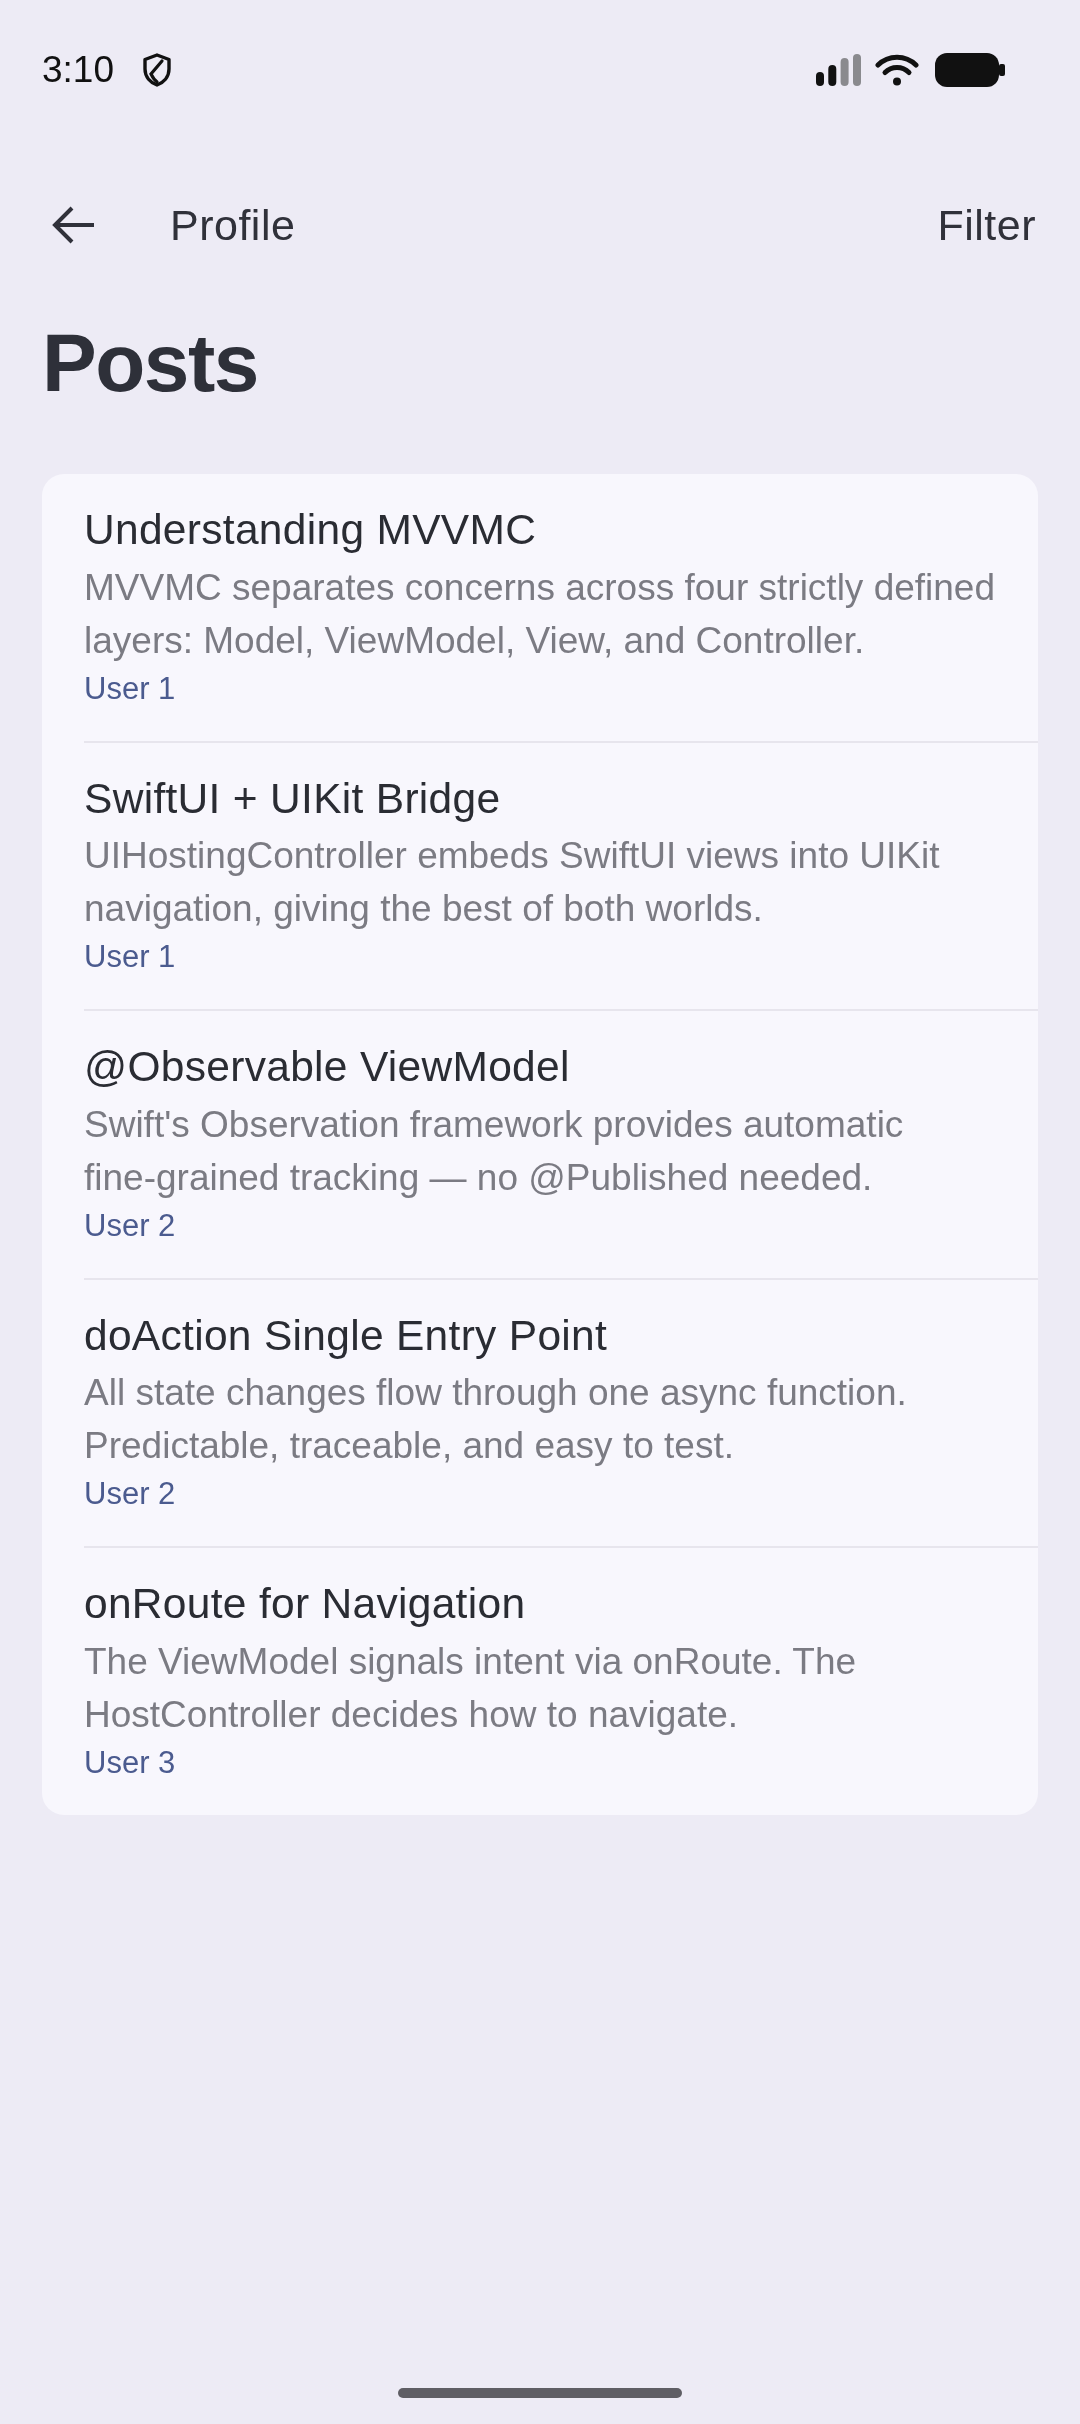  Describe the element at coordinates (496, 1420) in the screenshot. I see `post-excerpt: All state changes flow through one async function. Predictable, traceable, and easy to test.` at that location.